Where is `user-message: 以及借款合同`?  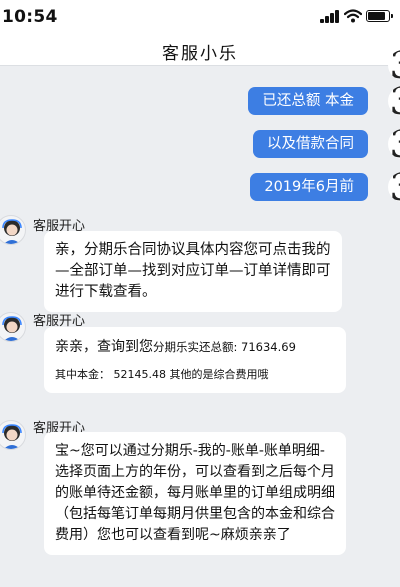
user-message: 以及借款合同 is located at coordinates (310, 144).